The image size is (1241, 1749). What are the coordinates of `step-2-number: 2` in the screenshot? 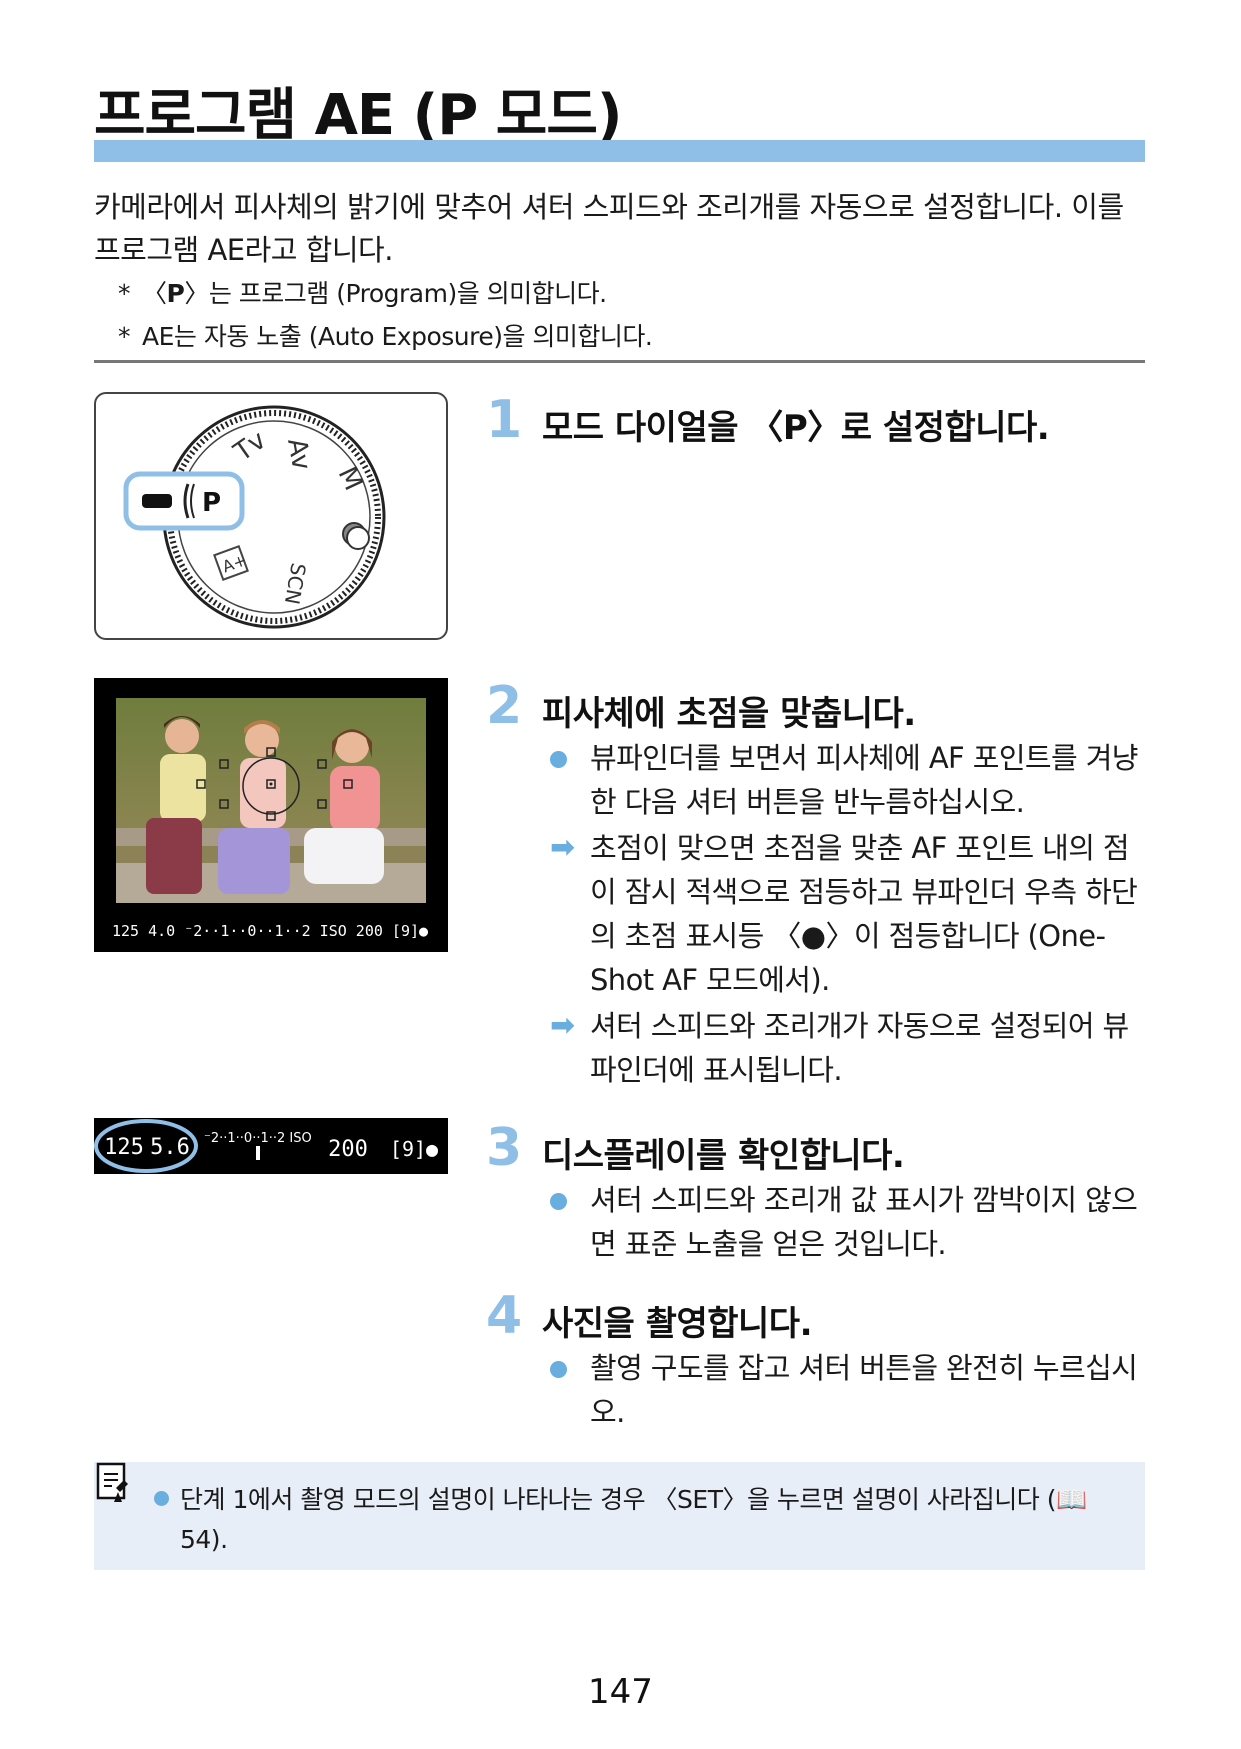 It's located at (504, 706).